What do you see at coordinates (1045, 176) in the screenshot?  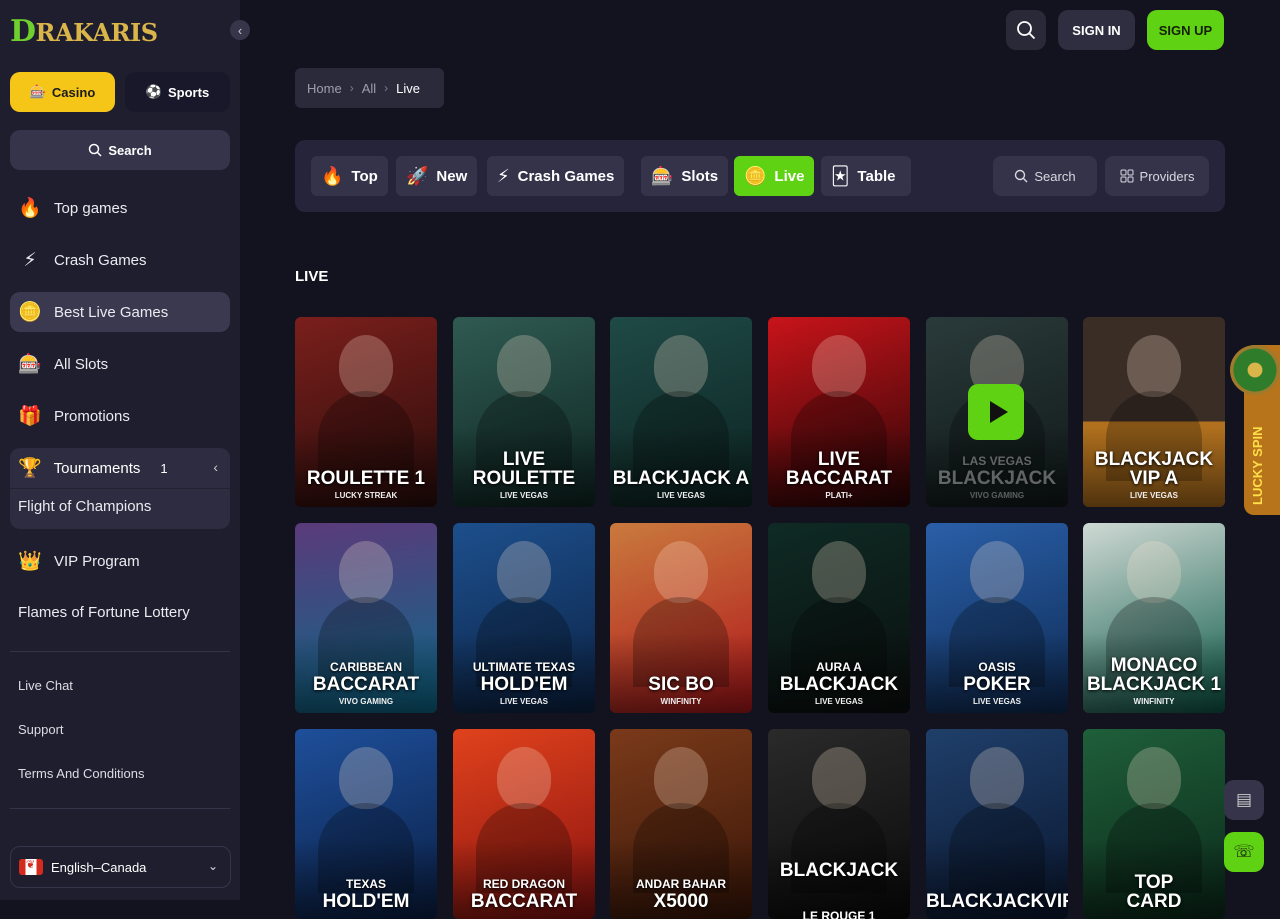 I see `games-search-button: Search` at bounding box center [1045, 176].